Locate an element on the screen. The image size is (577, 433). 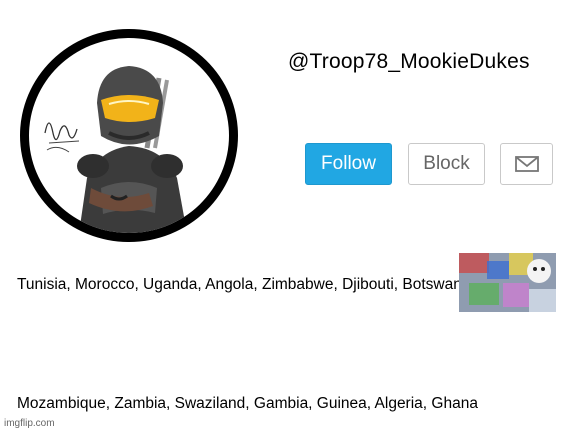
envelope-icon is located at coordinates (526, 164).